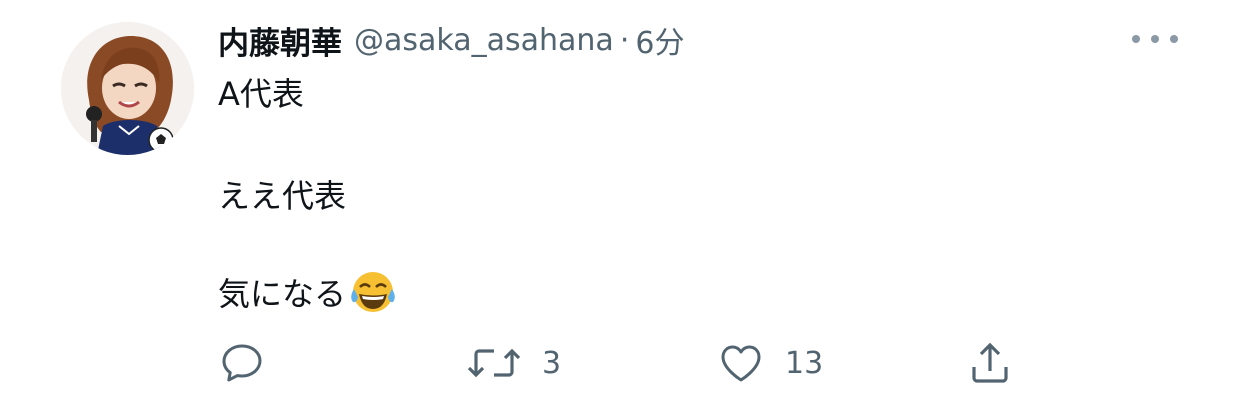 The width and height of the screenshot is (1242, 409). I want to click on share-icon, so click(990, 362).